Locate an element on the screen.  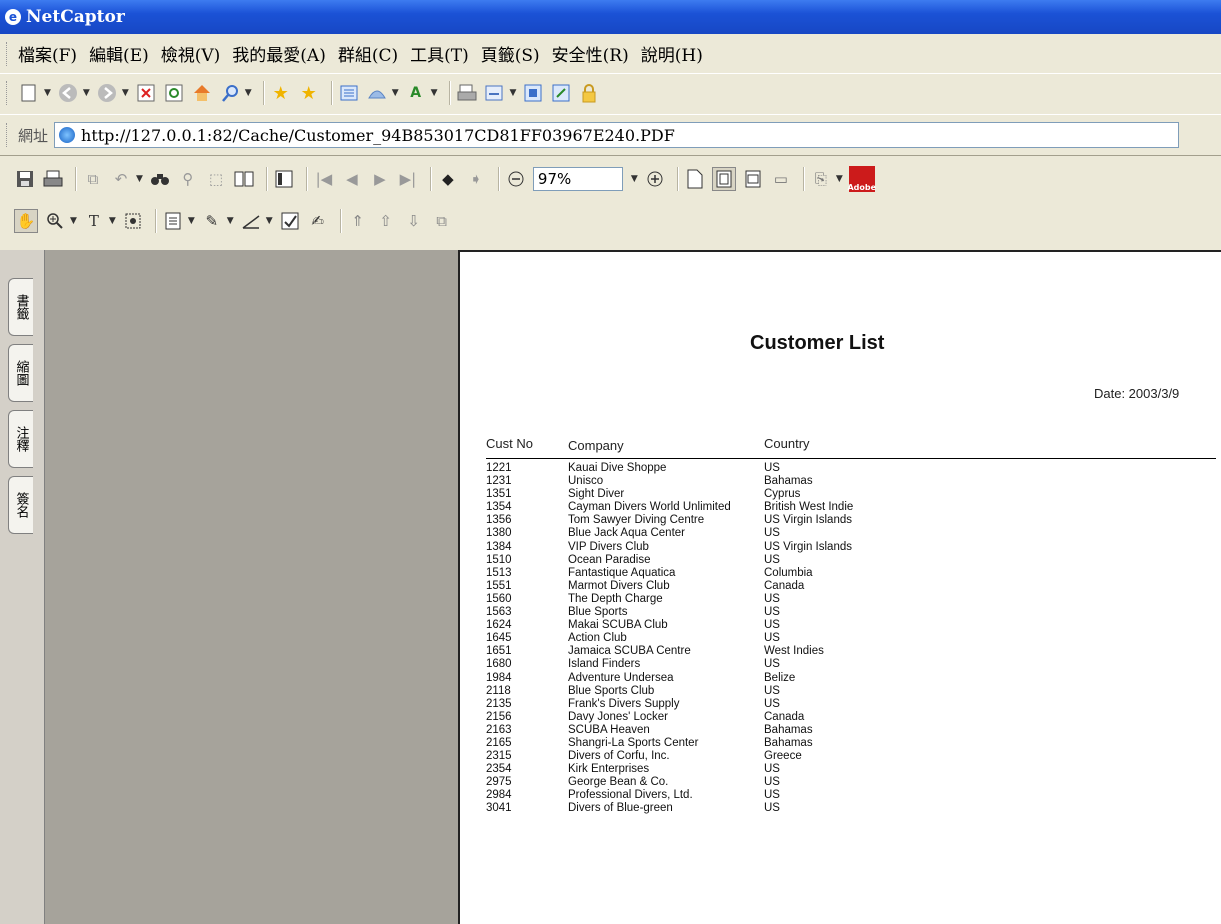
page-down-icon: ⇩ is located at coordinates (414, 221).